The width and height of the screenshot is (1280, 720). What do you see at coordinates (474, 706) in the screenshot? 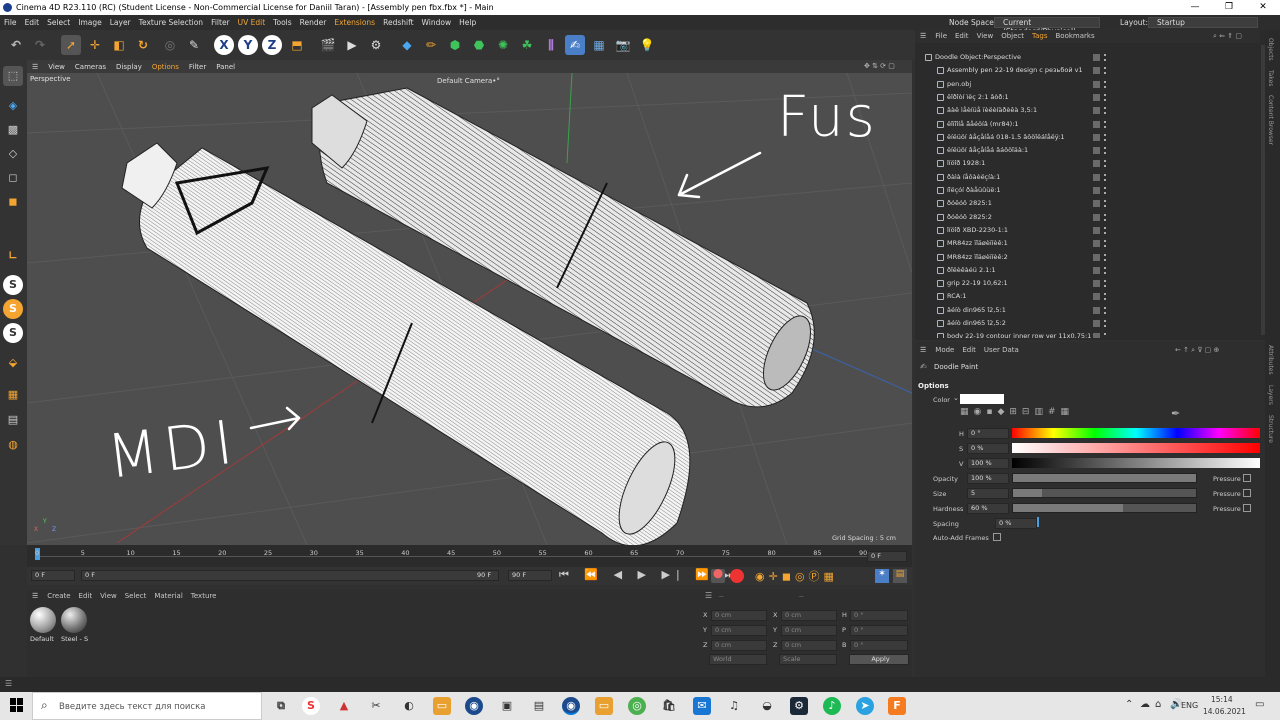
I see `cinema4d-icon: ◉` at bounding box center [474, 706].